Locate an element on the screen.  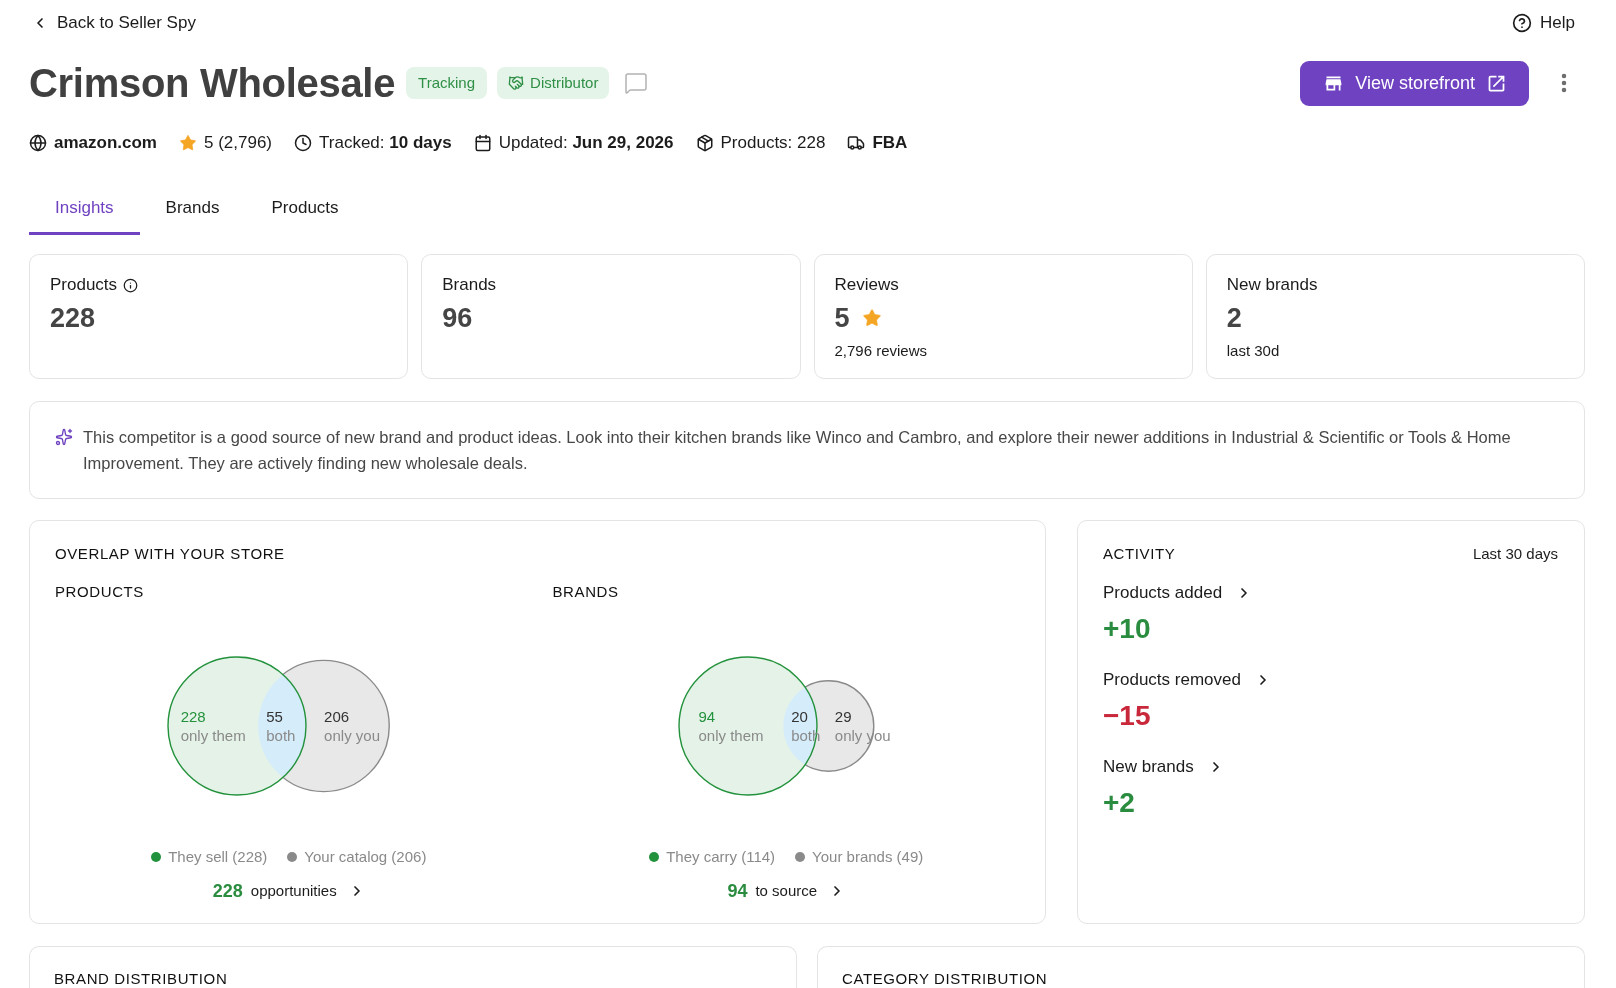
back-link: Back to Seller Spy is located at coordinates (114, 23).